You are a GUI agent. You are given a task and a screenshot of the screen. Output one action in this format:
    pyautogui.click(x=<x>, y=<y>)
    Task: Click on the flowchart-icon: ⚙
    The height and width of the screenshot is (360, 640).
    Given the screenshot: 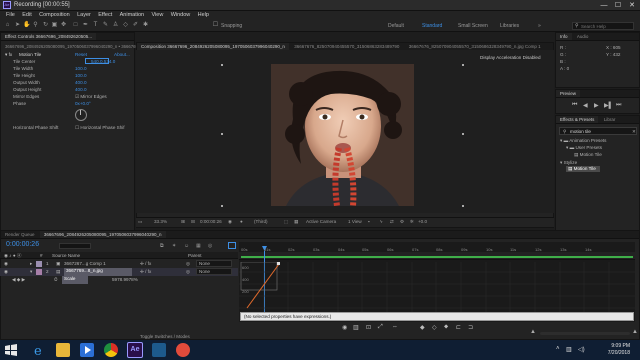 What is the action you would take?
    pyautogui.click(x=402, y=222)
    